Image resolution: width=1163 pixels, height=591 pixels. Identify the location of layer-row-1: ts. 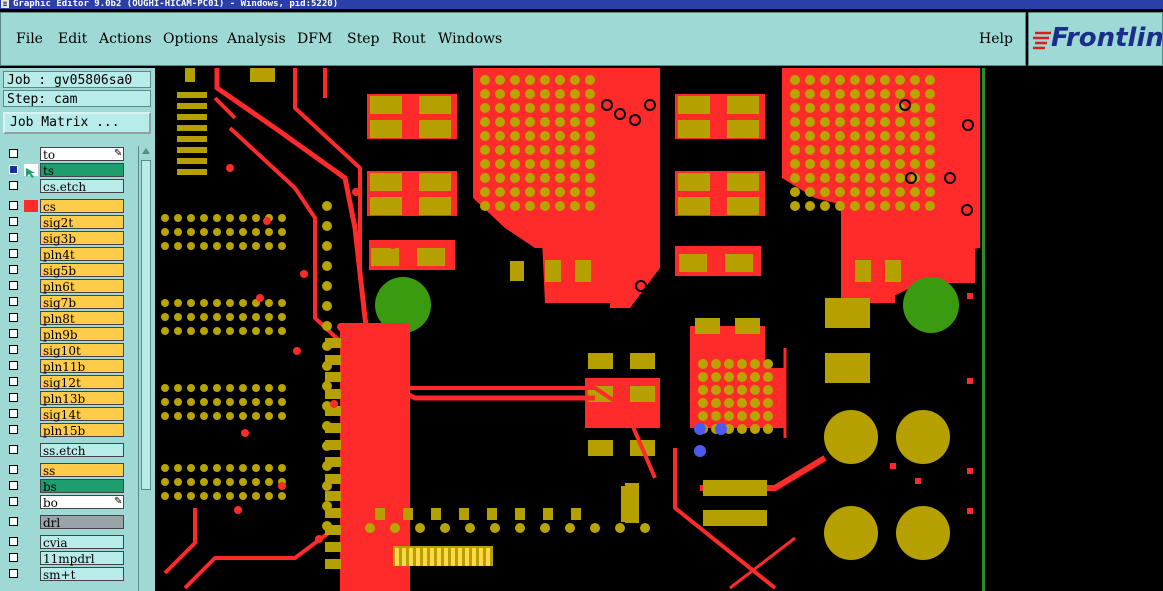
(66, 170).